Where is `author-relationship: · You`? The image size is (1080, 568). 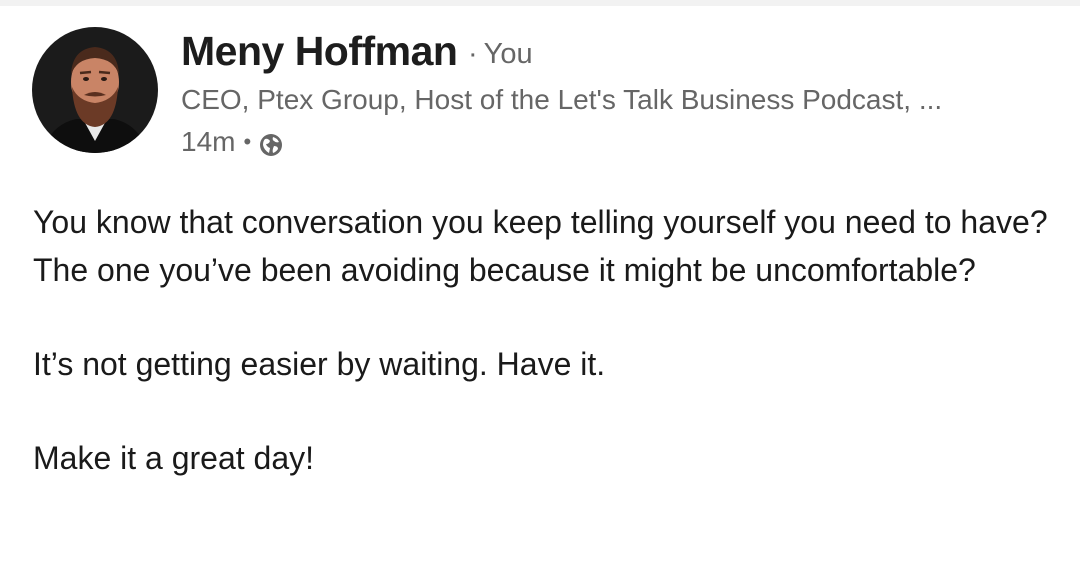
author-relationship: · You is located at coordinates (498, 54).